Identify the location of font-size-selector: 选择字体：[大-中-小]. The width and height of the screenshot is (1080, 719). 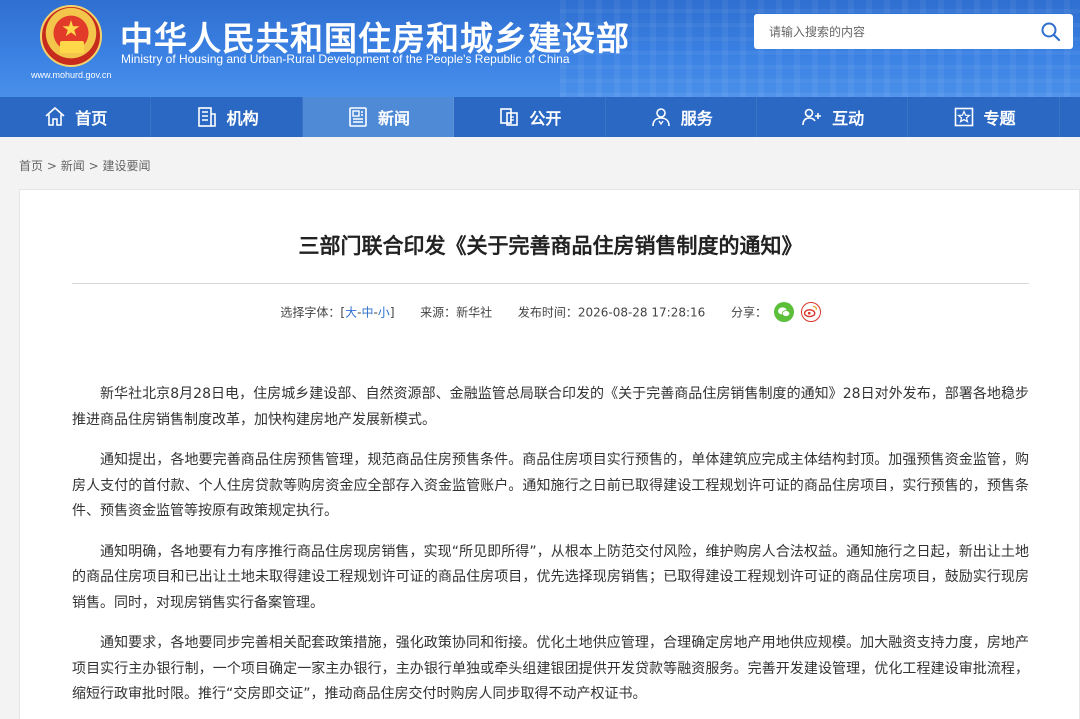
(339, 313).